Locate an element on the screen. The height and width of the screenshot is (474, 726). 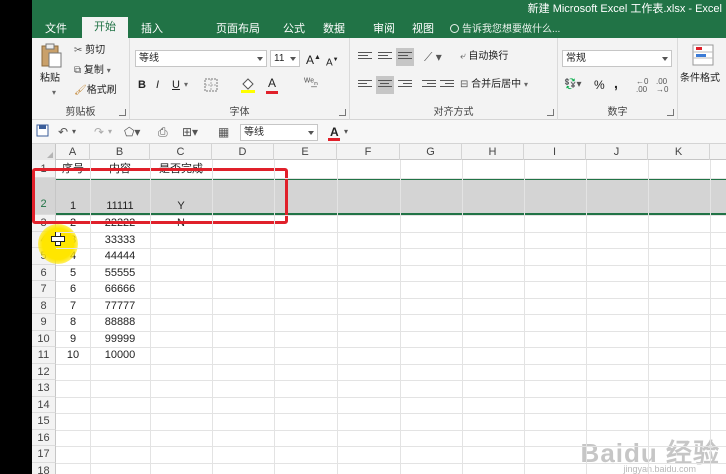
align-left-icon is located at coordinates (365, 86).